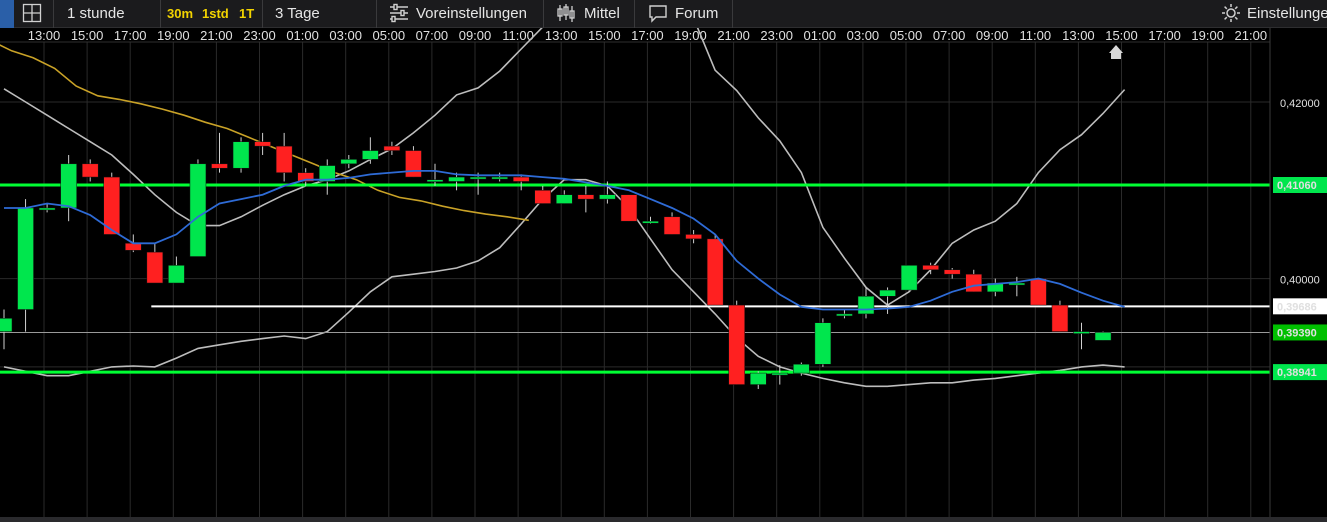  I want to click on sliders-icon, so click(399, 13).